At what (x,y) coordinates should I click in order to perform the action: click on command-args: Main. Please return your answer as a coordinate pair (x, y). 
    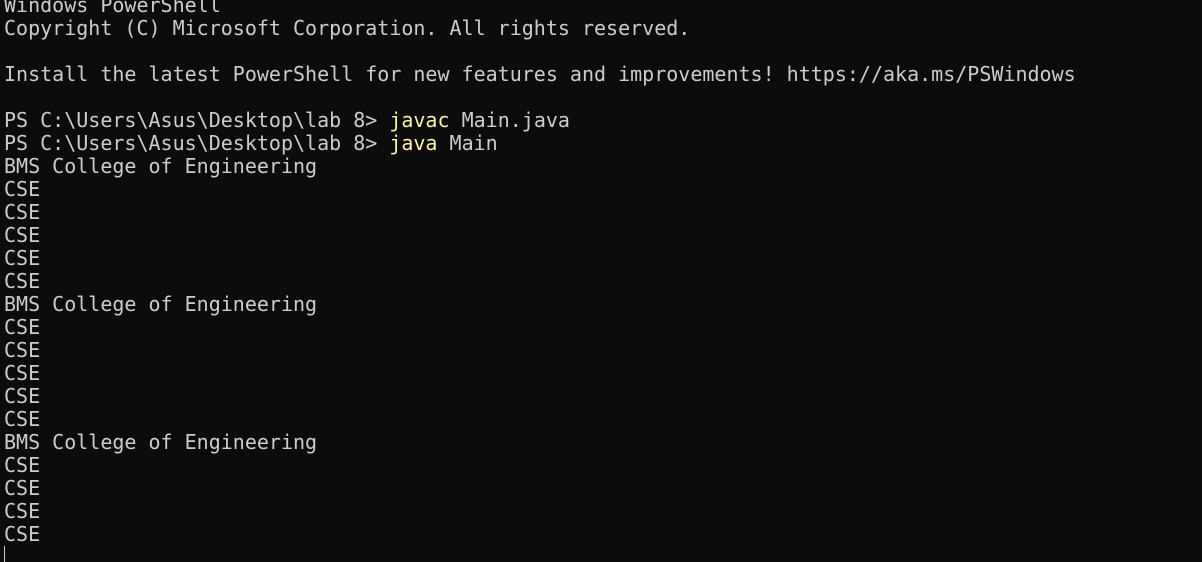
    Looking at the image, I should click on (467, 143).